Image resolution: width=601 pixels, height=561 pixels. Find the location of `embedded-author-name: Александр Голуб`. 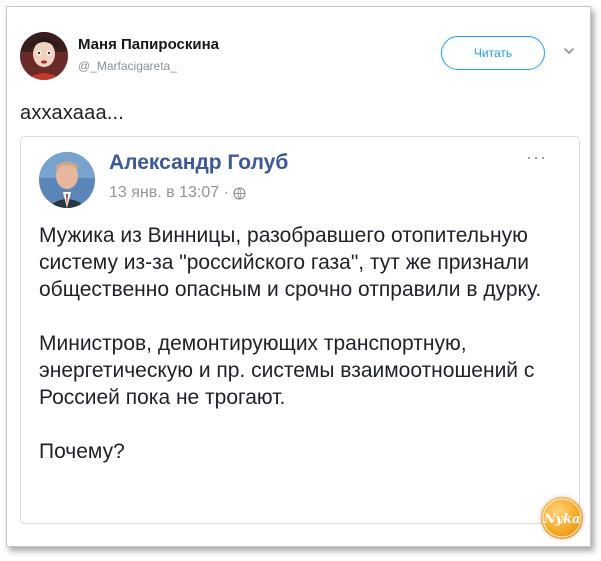

embedded-author-name: Александр Голуб is located at coordinates (199, 162).